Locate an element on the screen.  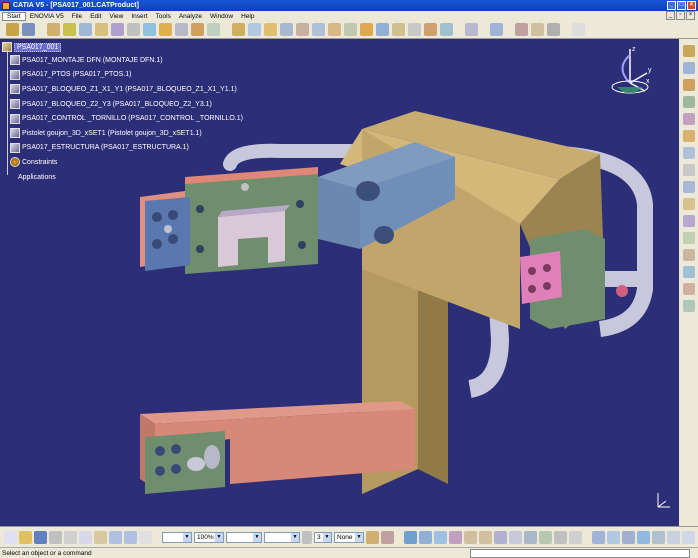
stop-manipulate-icon is located at coordinates (286, 29).